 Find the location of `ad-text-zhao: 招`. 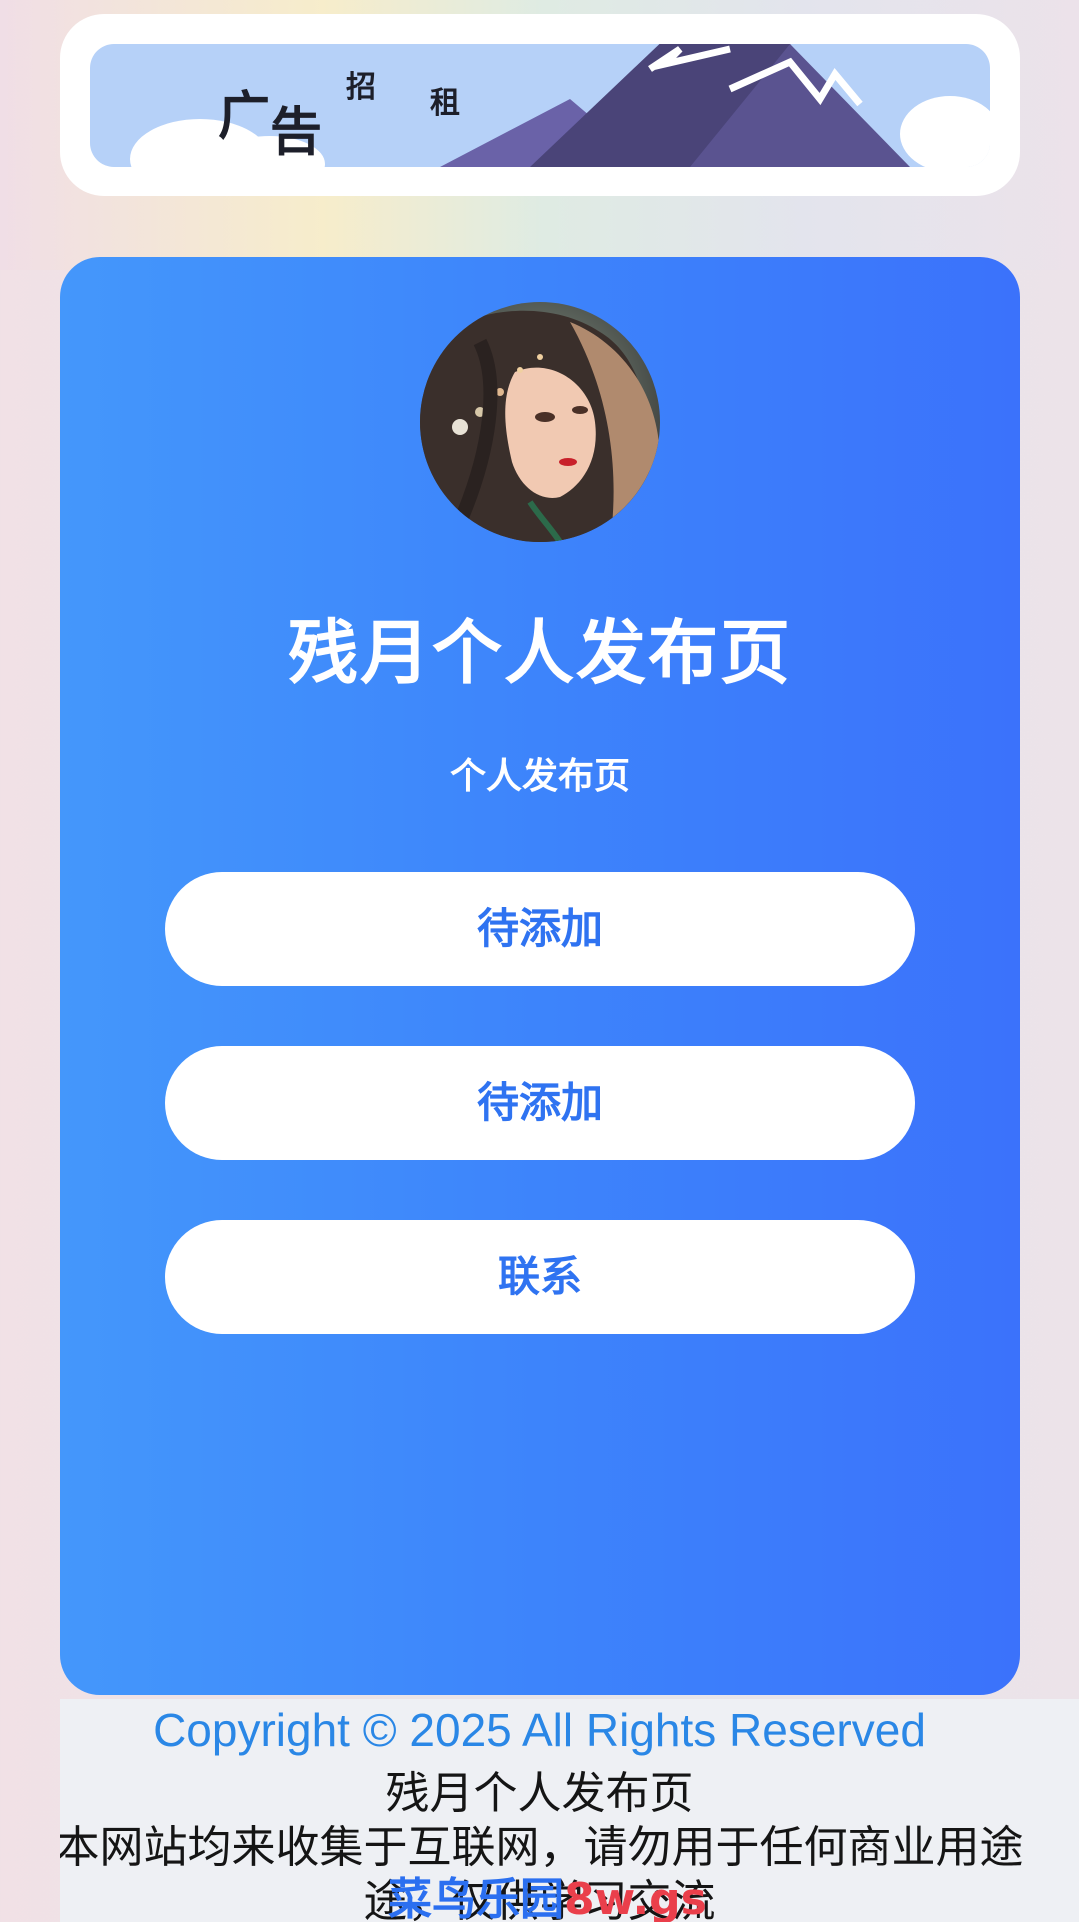

ad-text-zhao: 招 is located at coordinates (361, 87).